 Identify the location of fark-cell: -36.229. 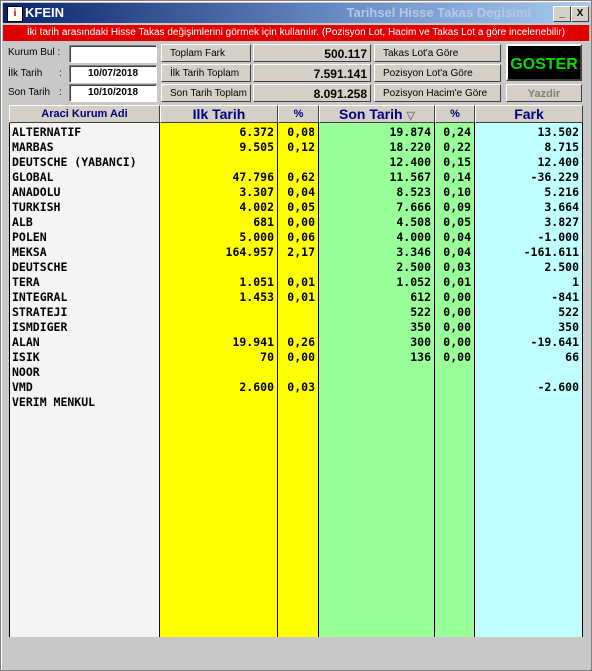
(528, 177).